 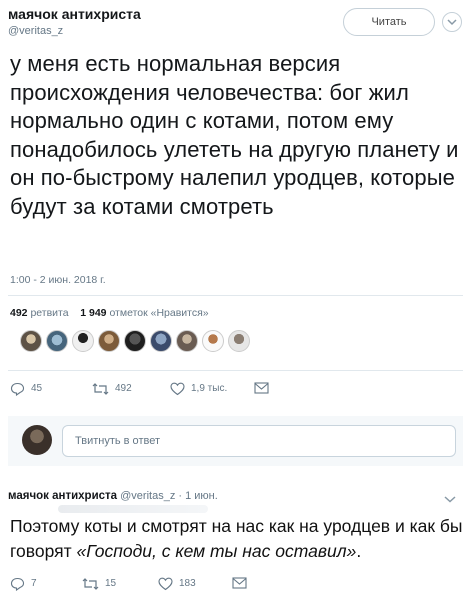 What do you see at coordinates (58, 280) in the screenshot?
I see `tweet-timestamp: 1:00 - 2 июн. 2018 г.` at bounding box center [58, 280].